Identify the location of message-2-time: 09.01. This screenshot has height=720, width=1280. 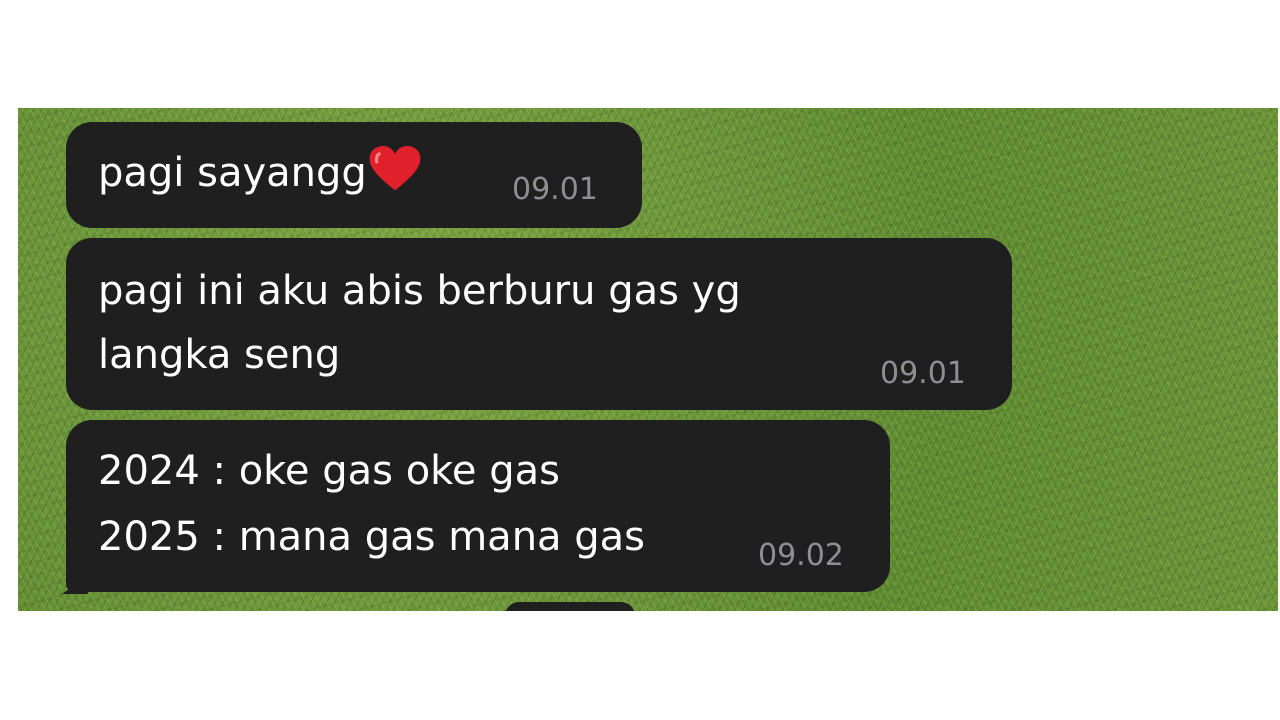
(923, 373).